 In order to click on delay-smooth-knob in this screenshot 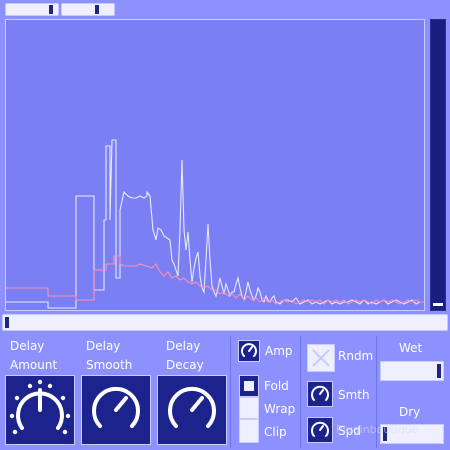, I will do `click(116, 410)`.